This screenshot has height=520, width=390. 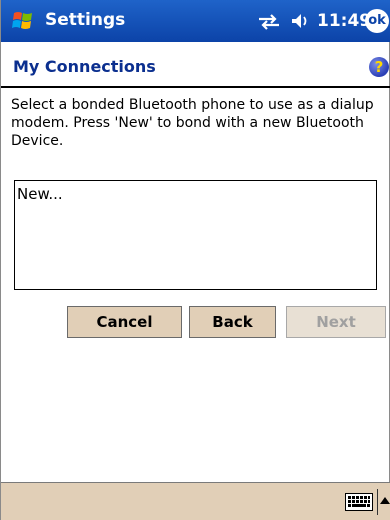 What do you see at coordinates (385, 500) in the screenshot?
I see `arrow-up-icon` at bounding box center [385, 500].